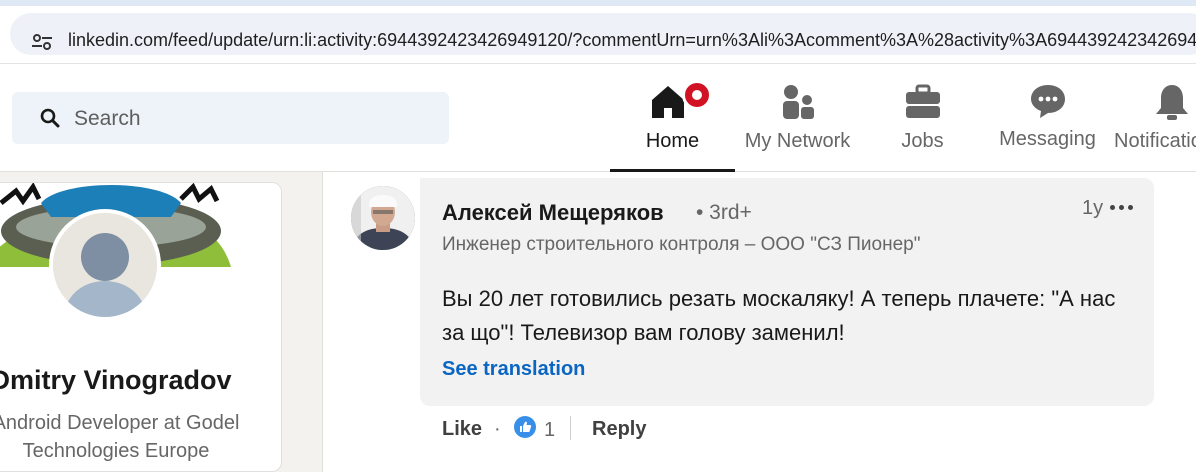  I want to click on search-input: Search, so click(107, 119).